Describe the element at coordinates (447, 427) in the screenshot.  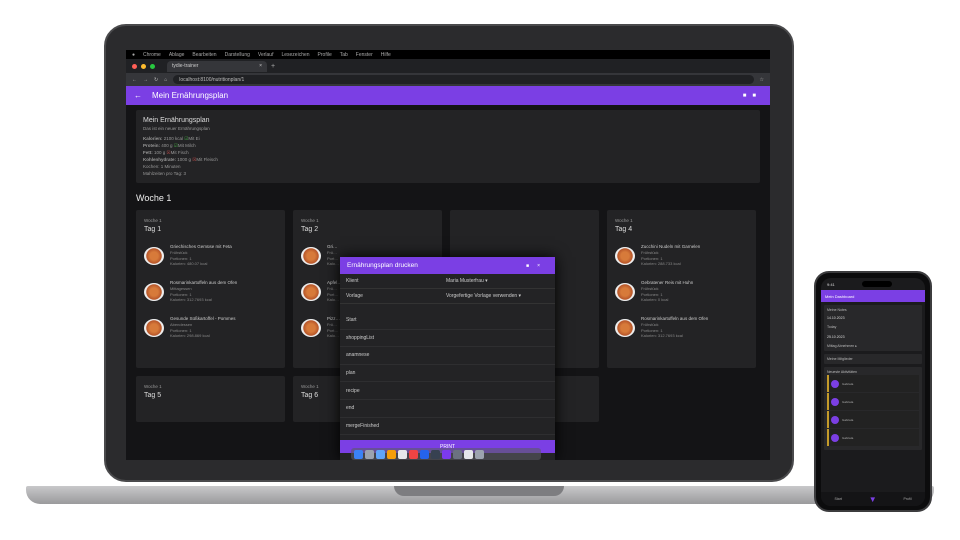
I see `step-item: mergeFinished` at that location.